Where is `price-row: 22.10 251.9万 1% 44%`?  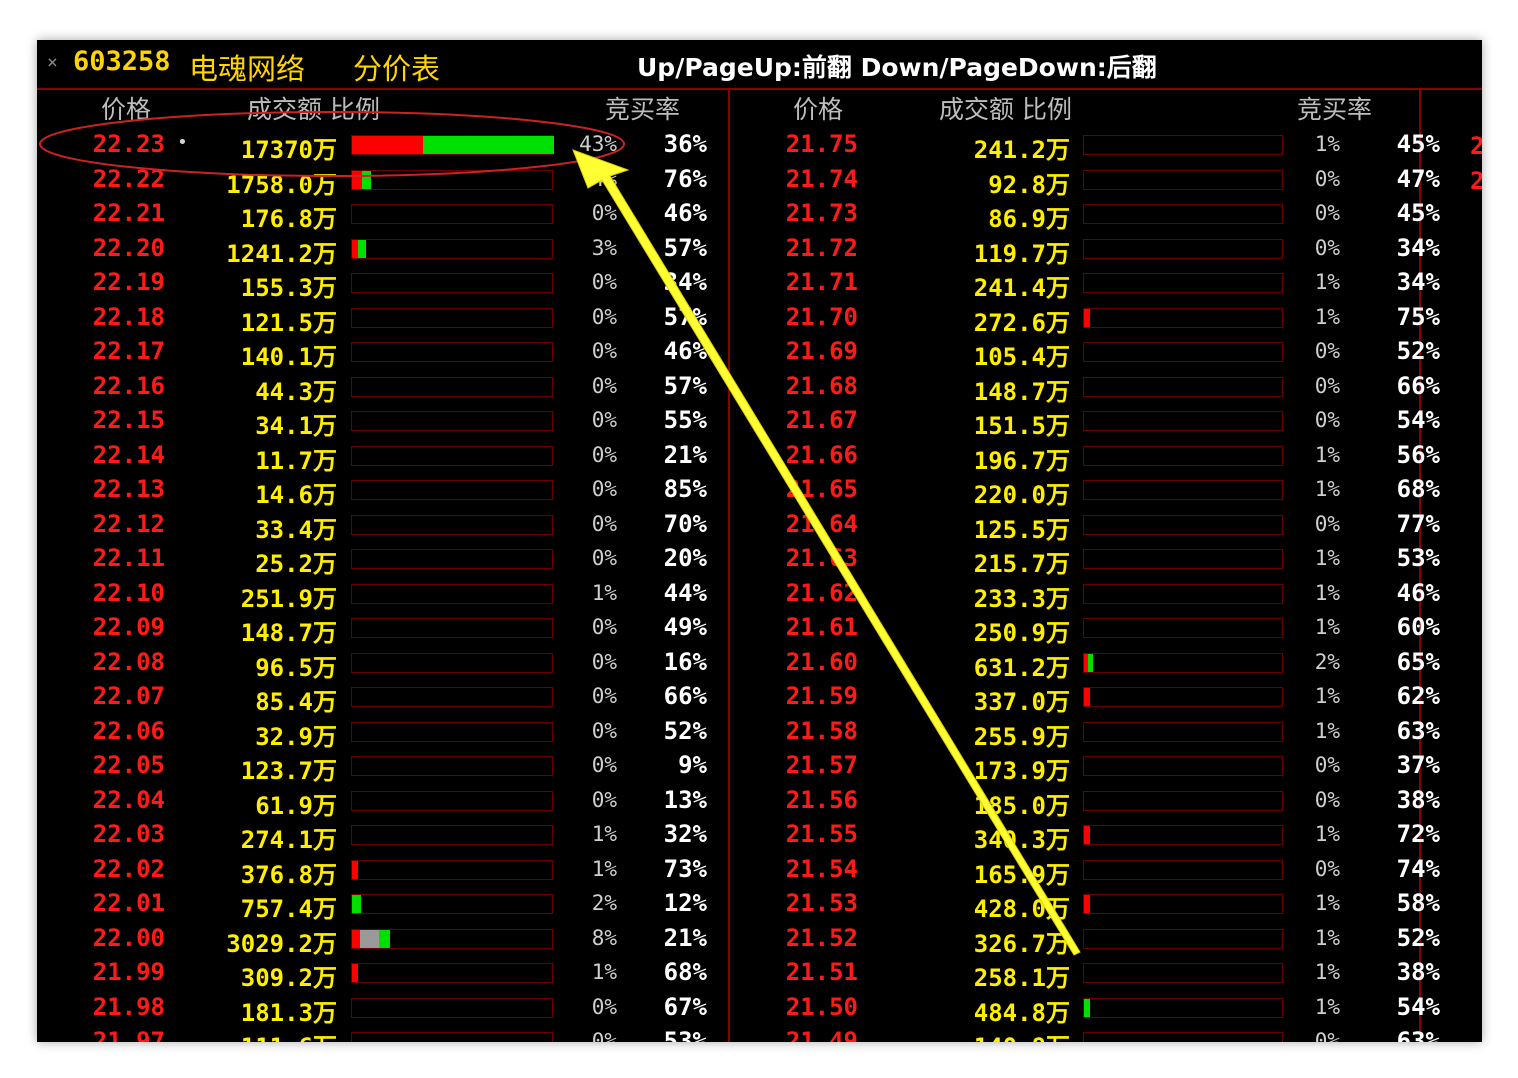
price-row: 22.10 251.9万 1% 44% is located at coordinates (382, 595).